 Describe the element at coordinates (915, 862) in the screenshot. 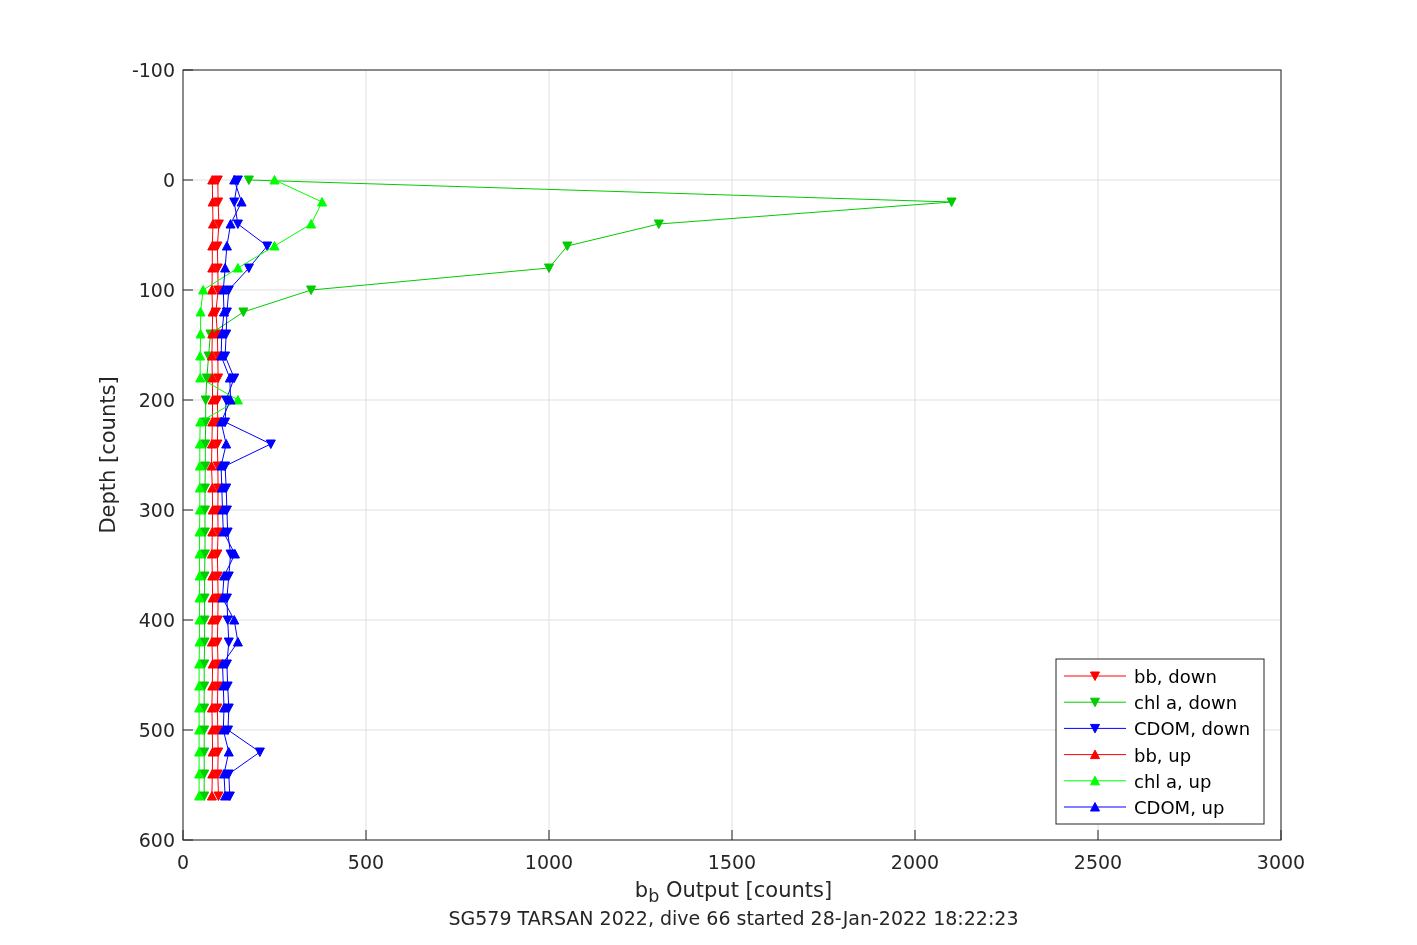

I see `x-tick-label: 2000` at that location.